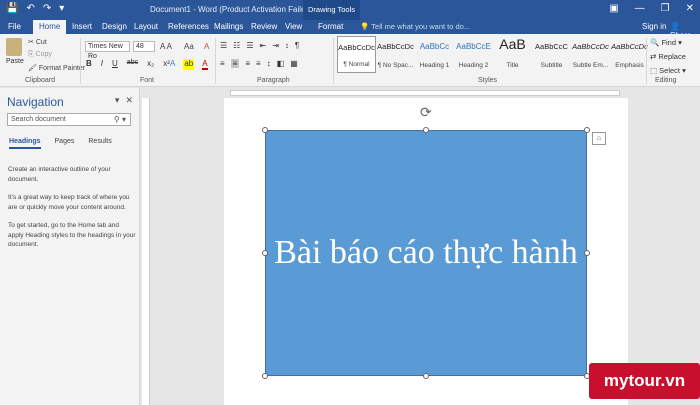 The height and width of the screenshot is (405, 700). I want to click on tab-format: Format, so click(330, 26).